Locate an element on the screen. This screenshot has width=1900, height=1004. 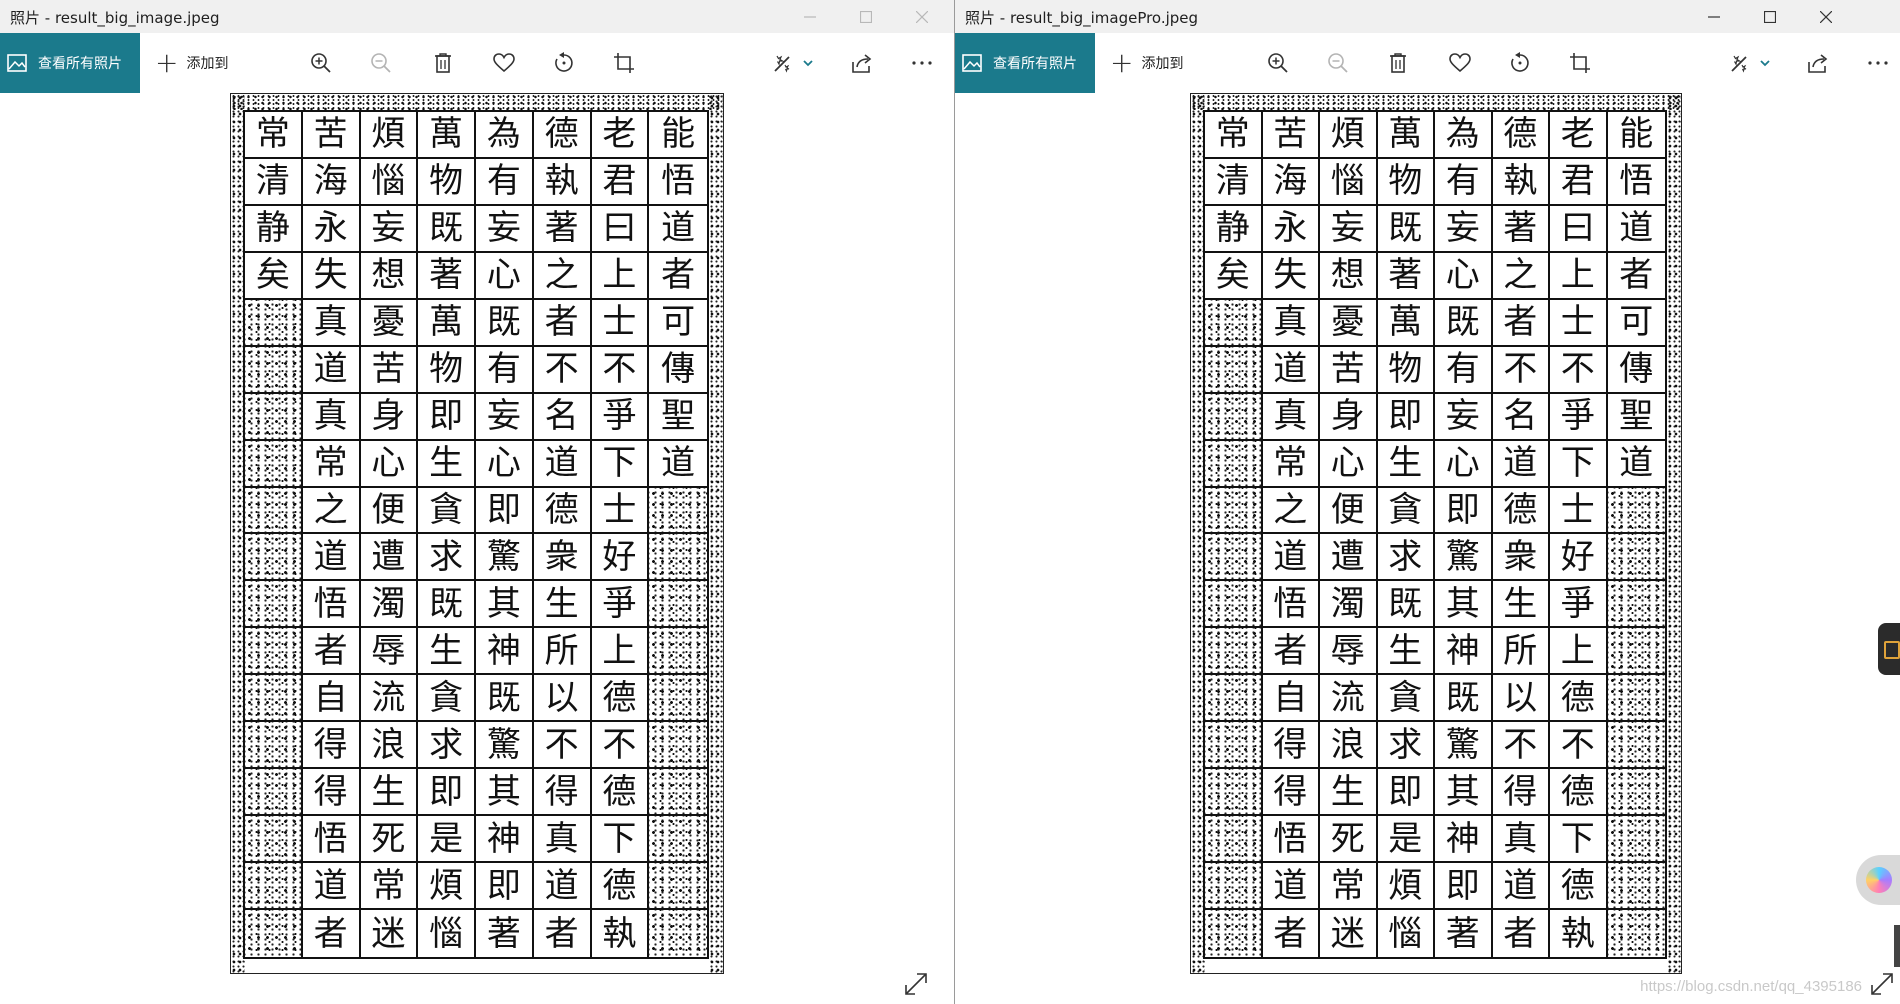
manuscript-cell: 士 is located at coordinates (620, 511).